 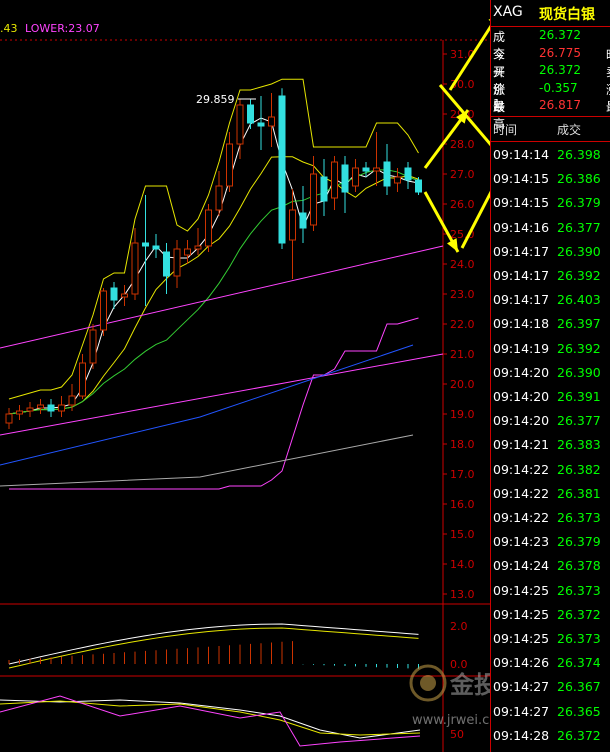 What do you see at coordinates (550, 129) in the screenshot?
I see `trades-header: 时间 成交` at bounding box center [550, 129].